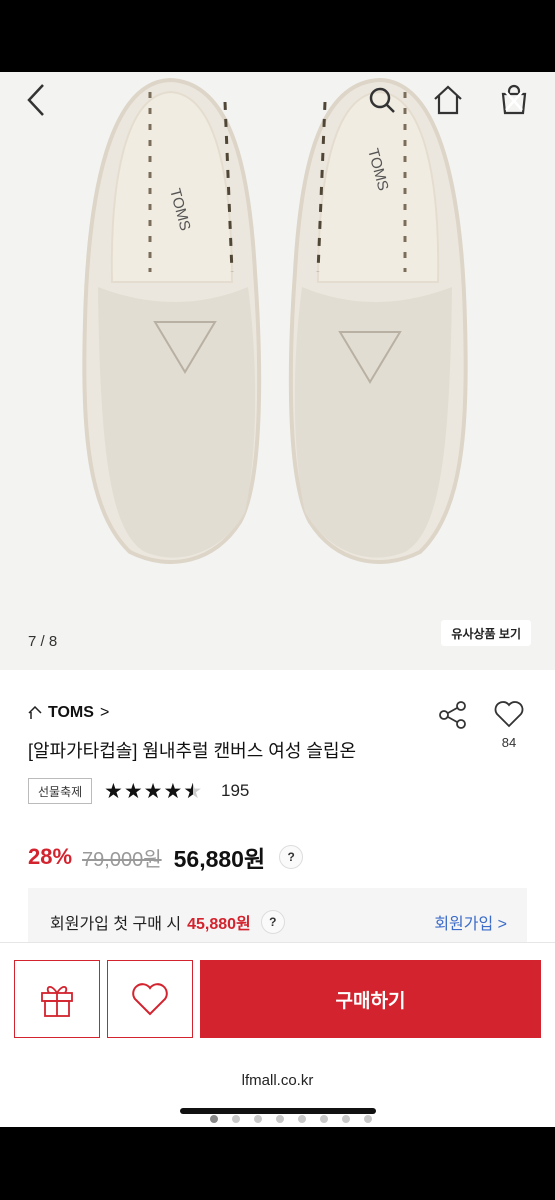 The image size is (555, 1200). Describe the element at coordinates (486, 633) in the screenshot. I see `similar-products-button: 유사상품 보기` at that location.